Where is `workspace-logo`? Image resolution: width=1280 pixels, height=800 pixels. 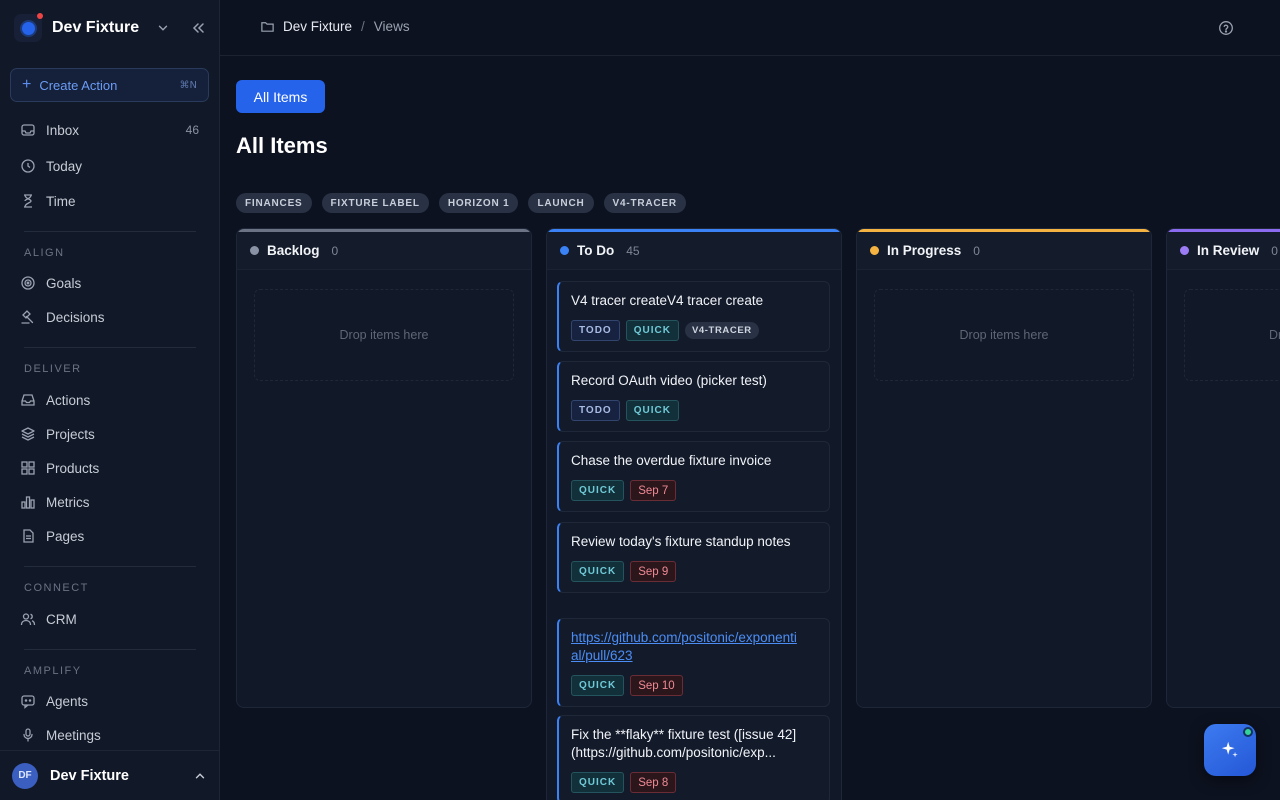 workspace-logo is located at coordinates (28, 27).